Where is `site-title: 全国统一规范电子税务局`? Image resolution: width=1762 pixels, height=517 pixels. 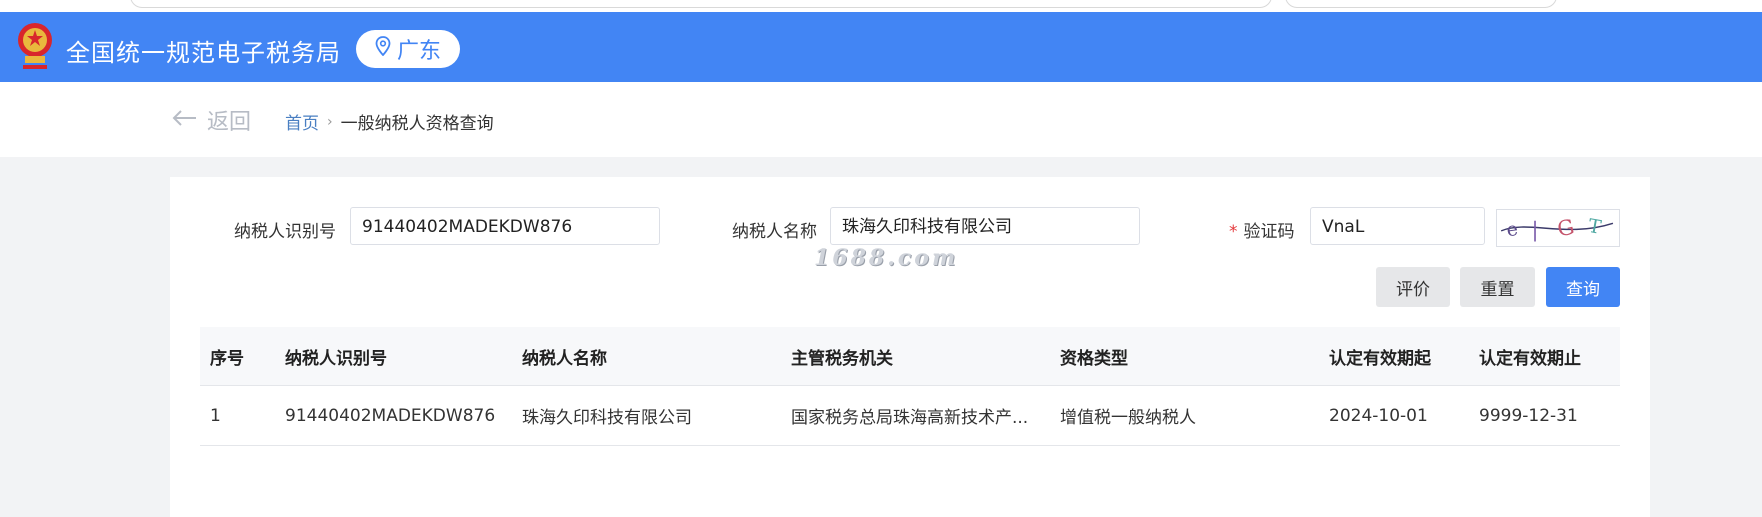
site-title: 全国统一规范电子税务局 is located at coordinates (203, 53).